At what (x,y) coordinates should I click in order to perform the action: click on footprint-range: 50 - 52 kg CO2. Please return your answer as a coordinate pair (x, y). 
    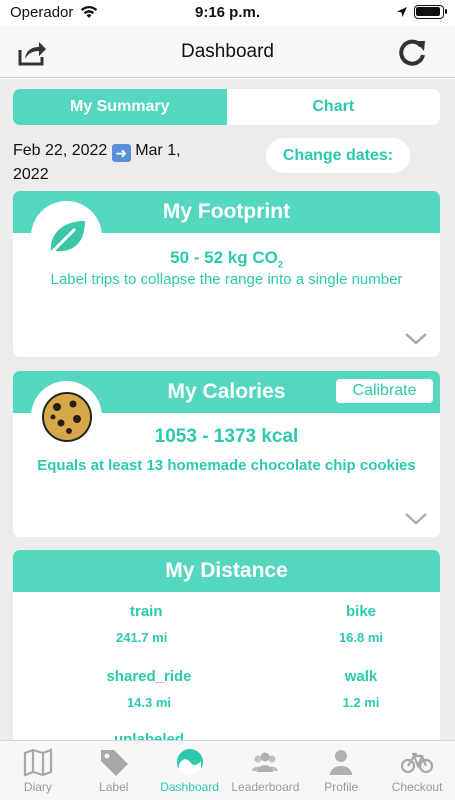
    Looking at the image, I should click on (226, 259).